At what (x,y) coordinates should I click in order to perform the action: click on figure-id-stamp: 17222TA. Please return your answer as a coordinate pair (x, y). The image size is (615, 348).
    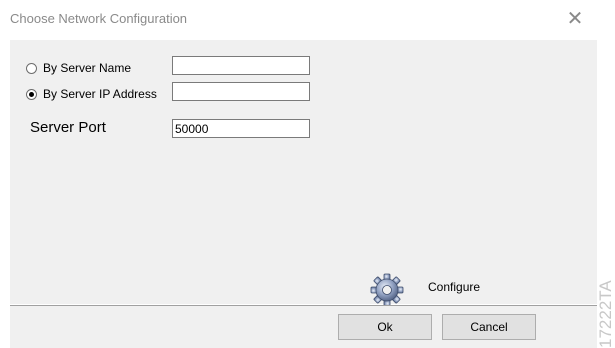
    Looking at the image, I should click on (605, 305).